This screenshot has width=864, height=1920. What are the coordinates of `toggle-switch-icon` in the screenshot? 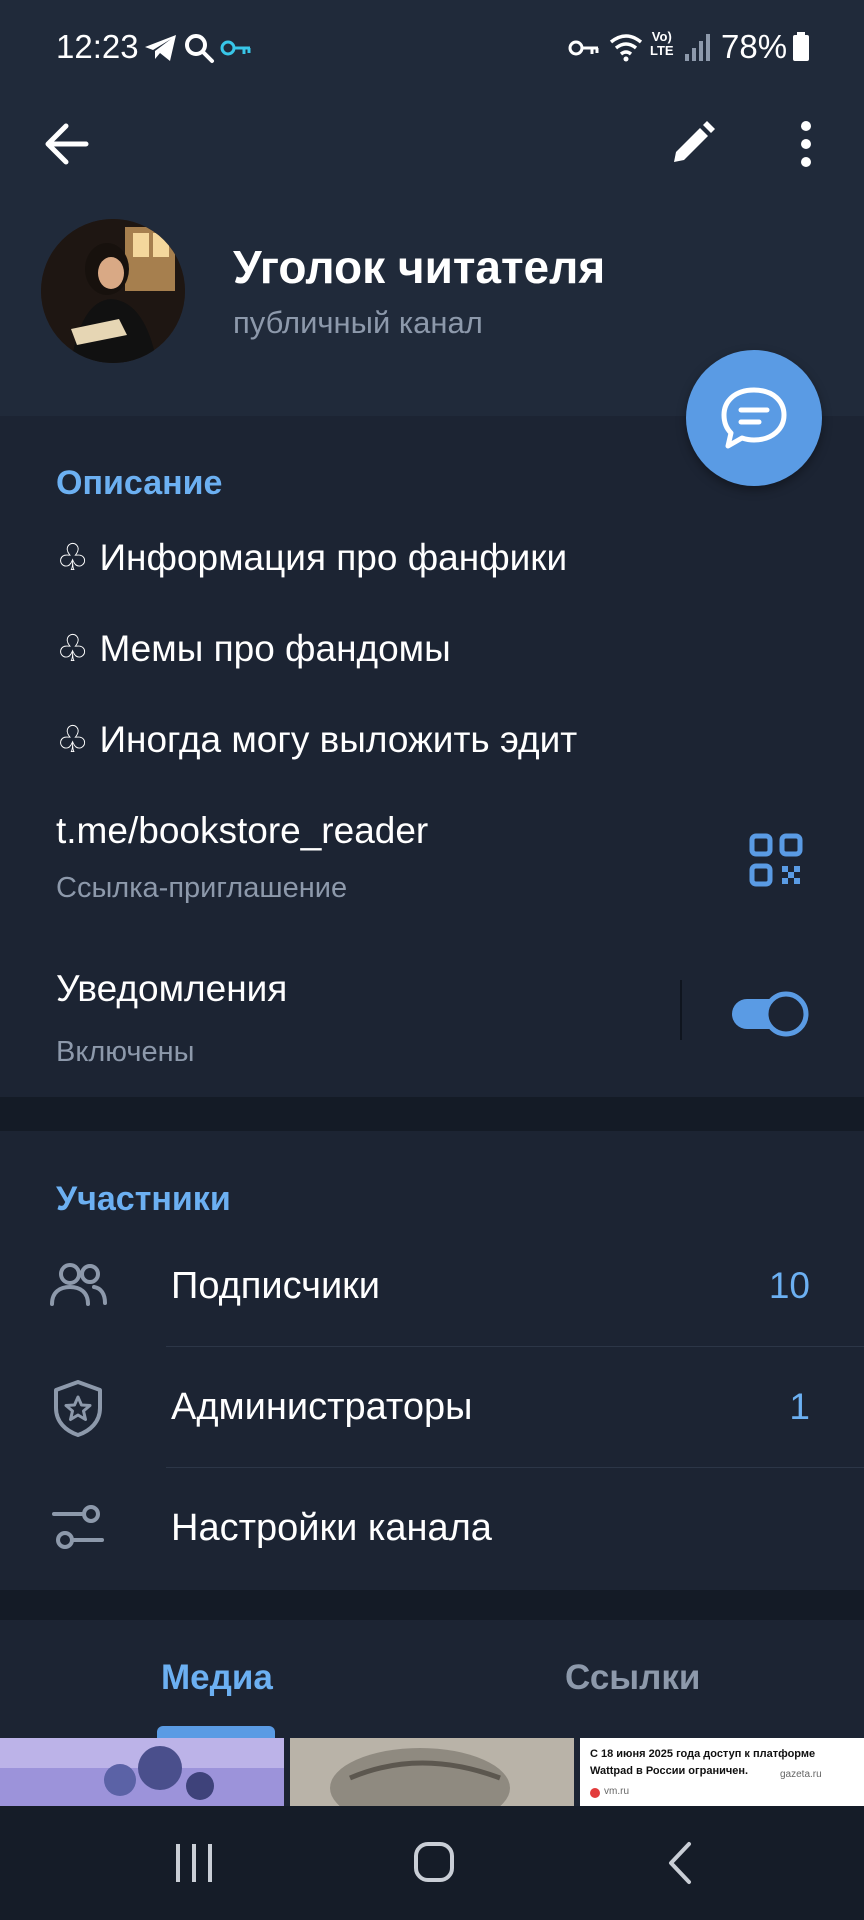 It's located at (770, 1014).